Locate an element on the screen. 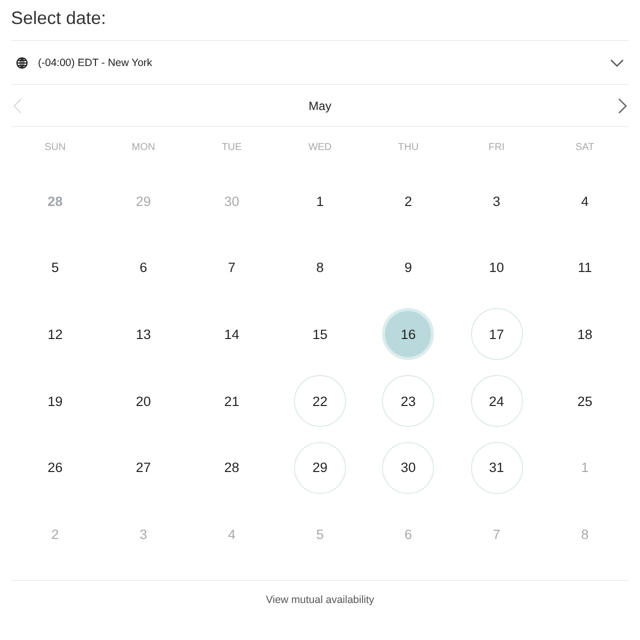 The image size is (640, 640). weekday-label: WED is located at coordinates (320, 147).